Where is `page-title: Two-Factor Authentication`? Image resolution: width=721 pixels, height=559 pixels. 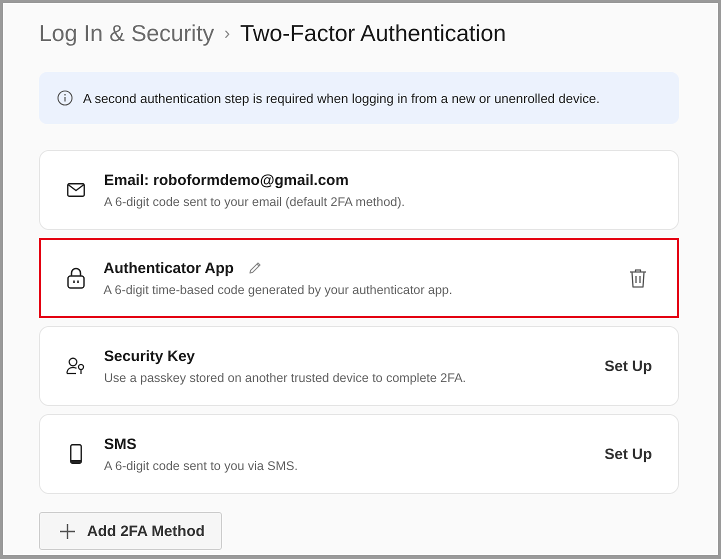 page-title: Two-Factor Authentication is located at coordinates (373, 33).